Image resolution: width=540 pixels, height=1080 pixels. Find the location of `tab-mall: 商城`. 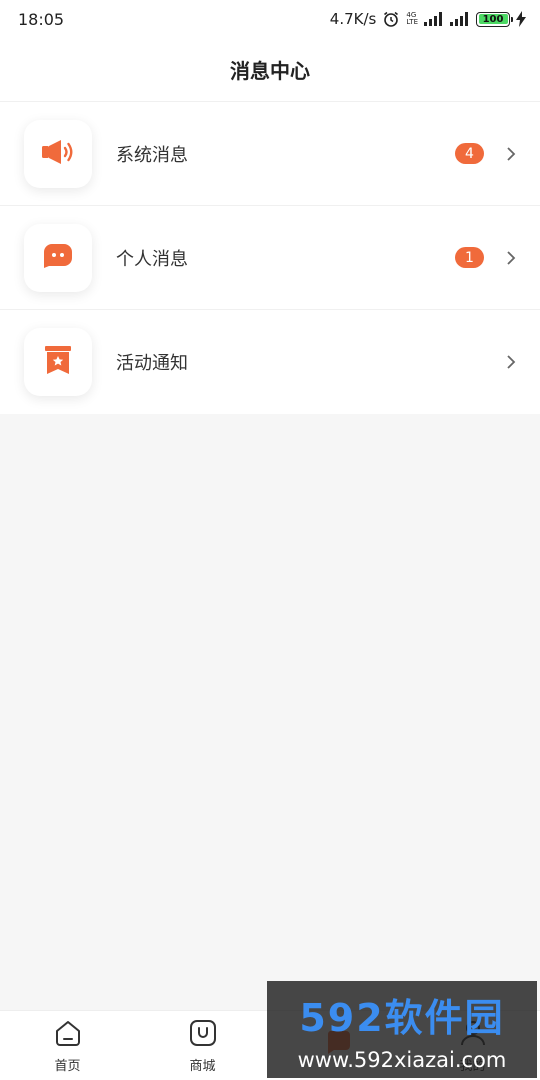

tab-mall: 商城 is located at coordinates (202, 1045).